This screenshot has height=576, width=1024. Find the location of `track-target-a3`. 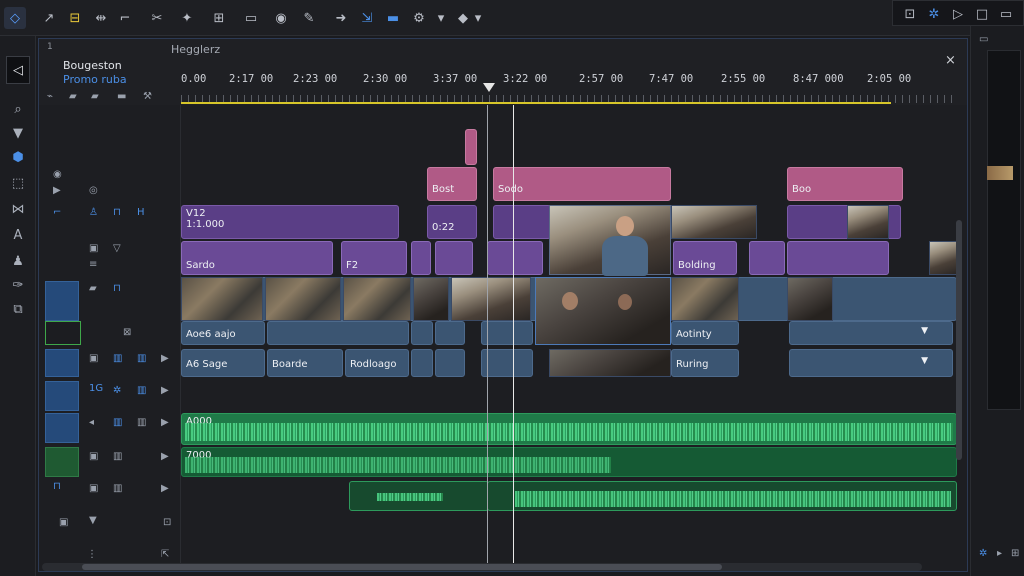

track-target-a3 is located at coordinates (62, 428).